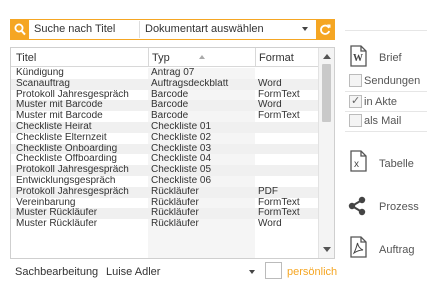  Describe the element at coordinates (396, 164) in the screenshot. I see `tabelle-label: Tabelle` at that location.